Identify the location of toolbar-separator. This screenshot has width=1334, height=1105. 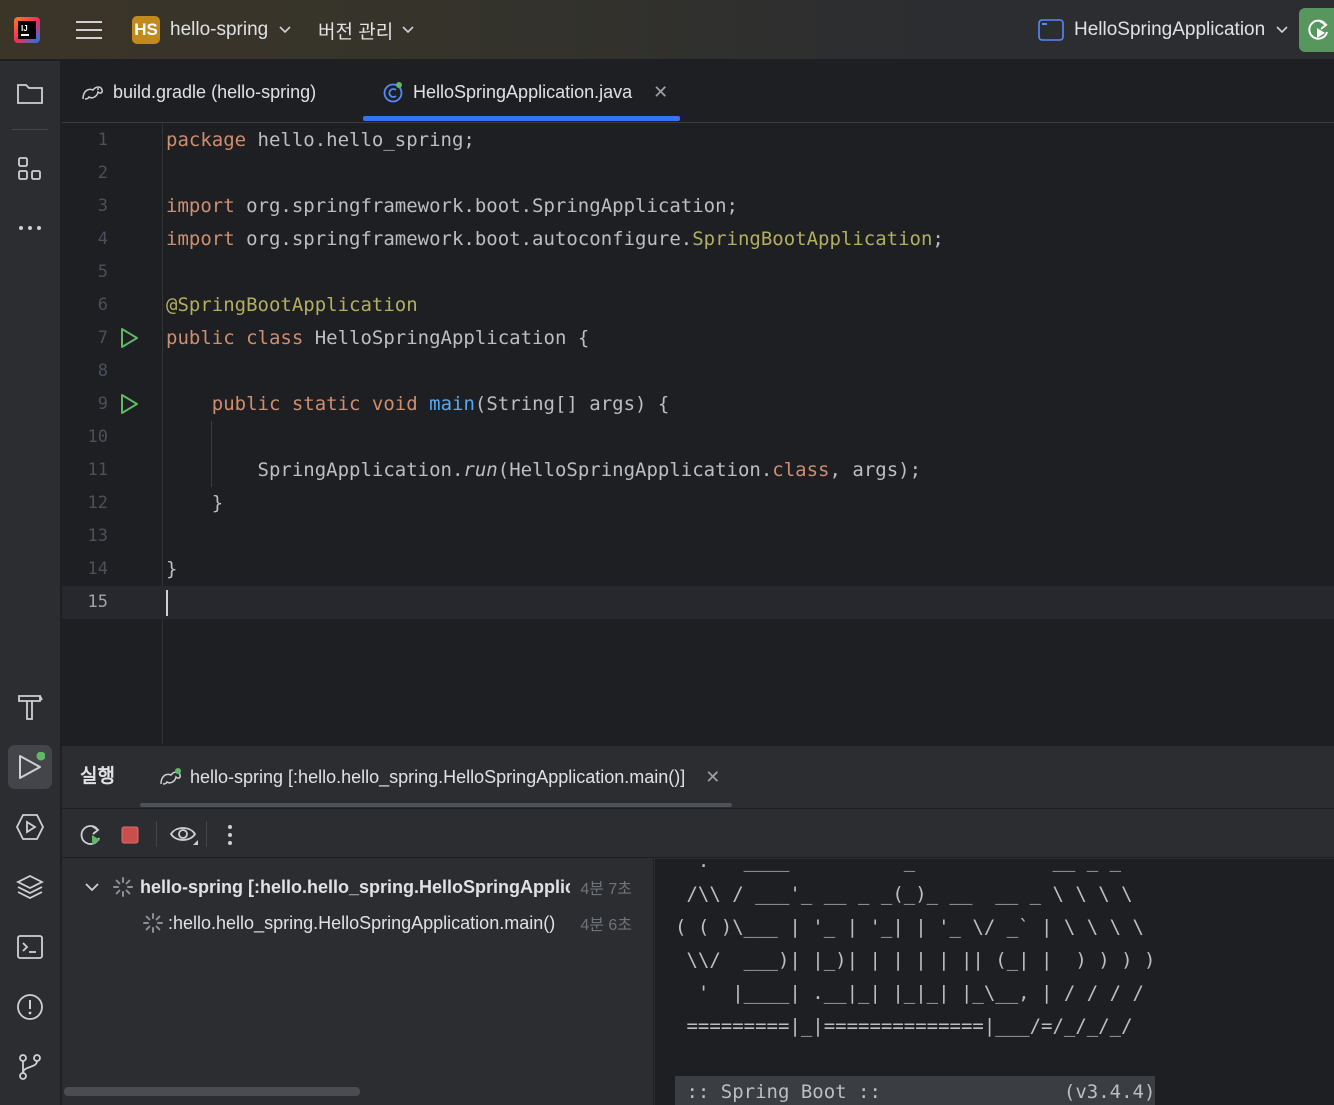
(156, 834).